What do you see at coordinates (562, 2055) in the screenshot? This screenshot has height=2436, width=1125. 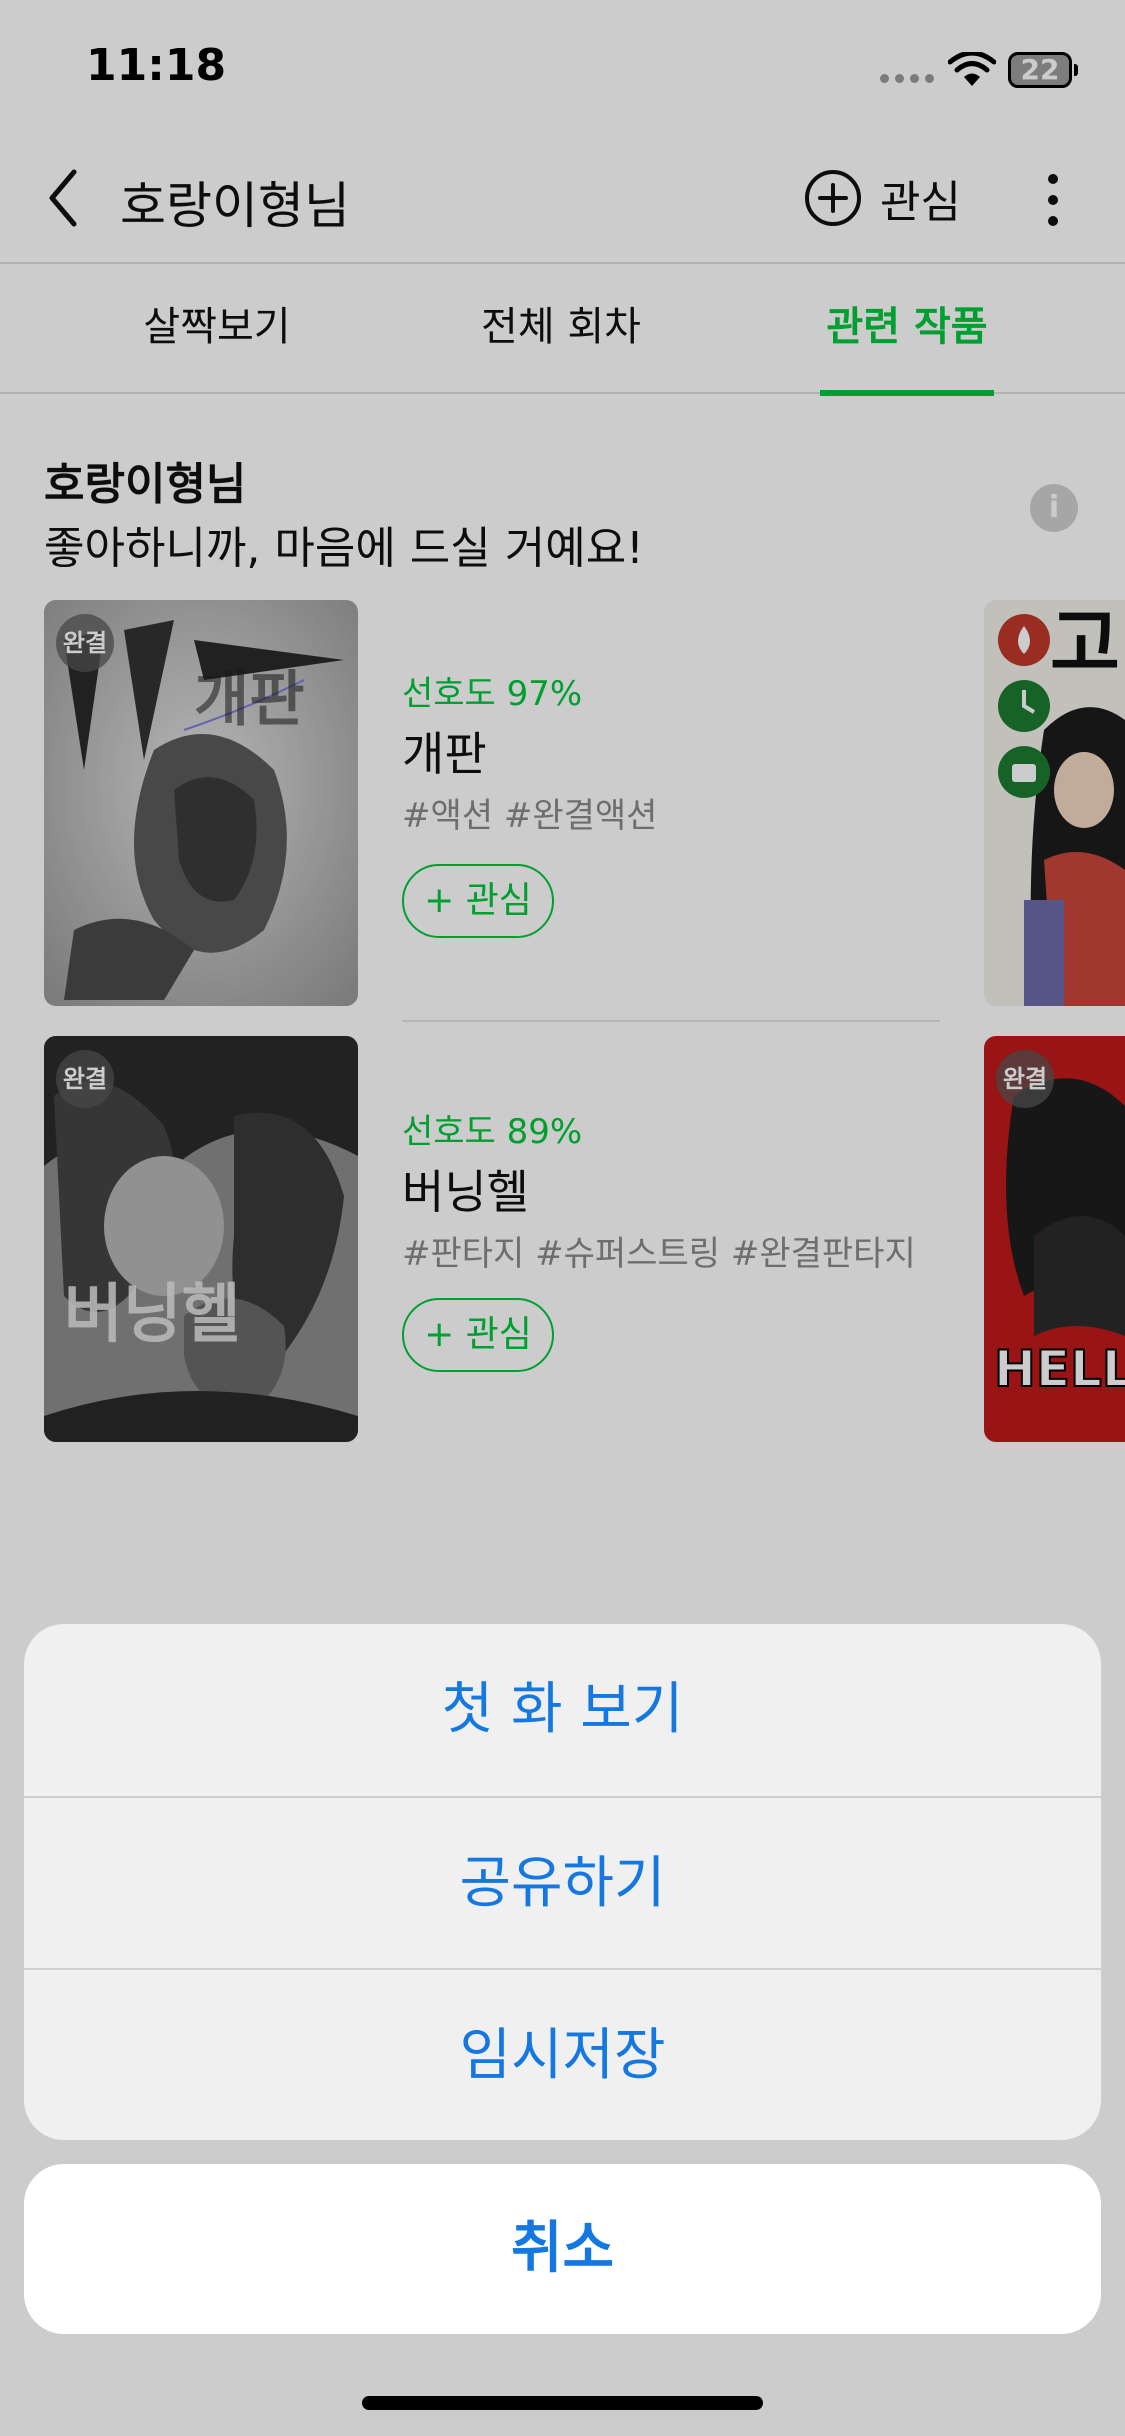 I see `save-temp-button: 임시저장` at bounding box center [562, 2055].